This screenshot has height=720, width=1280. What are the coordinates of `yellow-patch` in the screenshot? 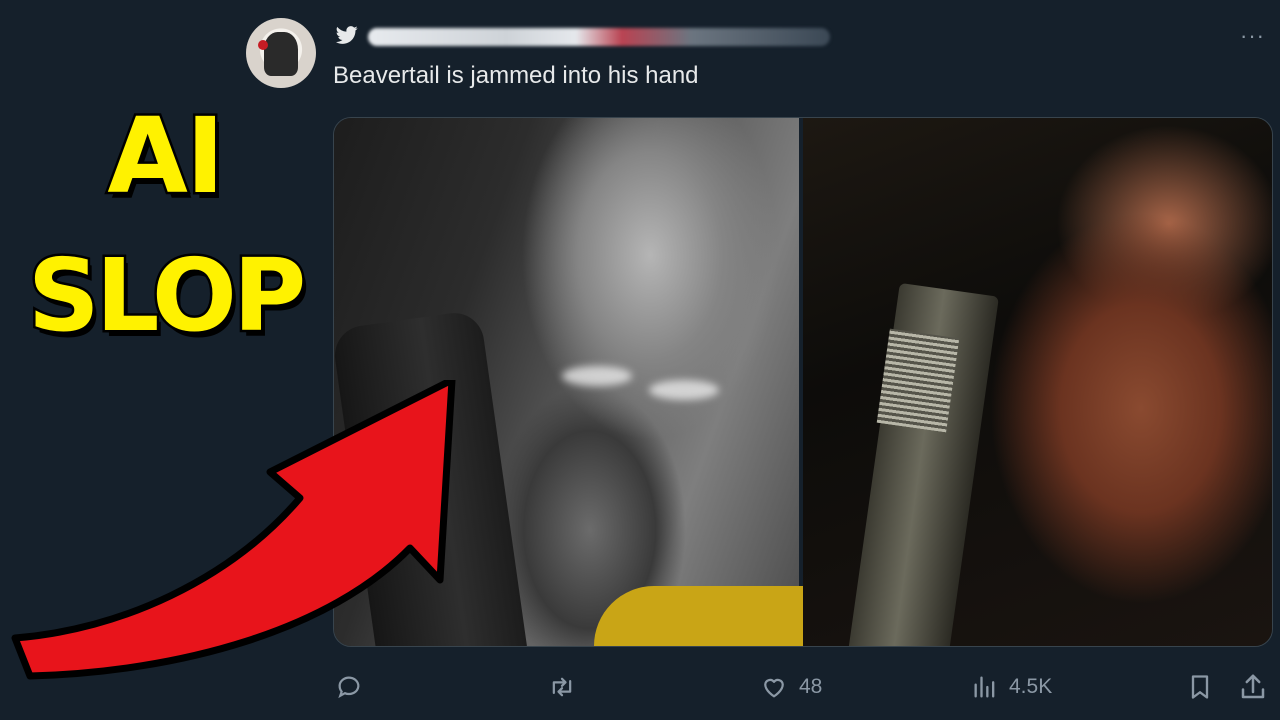 It's located at (704, 616).